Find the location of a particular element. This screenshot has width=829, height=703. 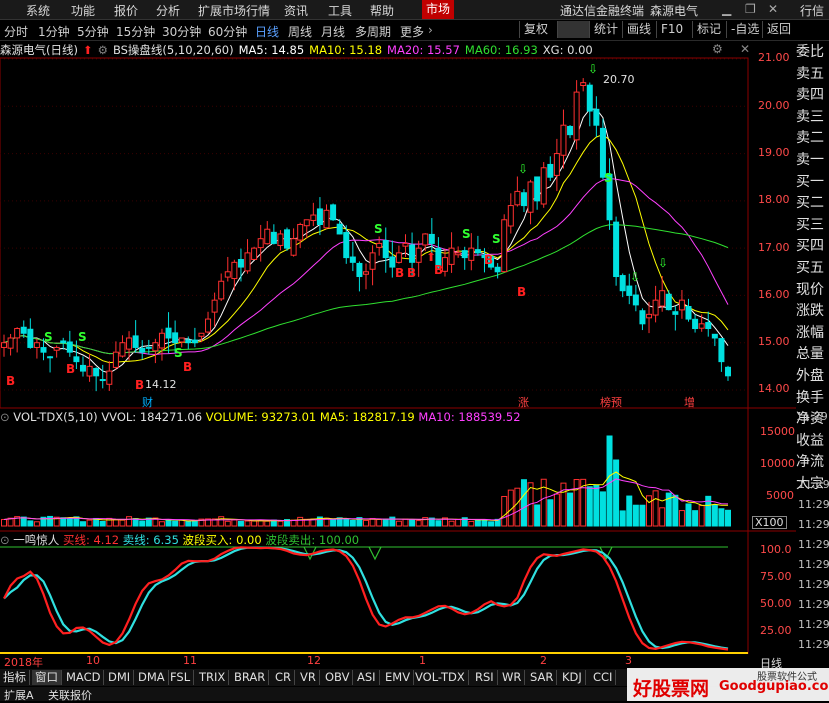

f10-button: F10 is located at coordinates (671, 29).